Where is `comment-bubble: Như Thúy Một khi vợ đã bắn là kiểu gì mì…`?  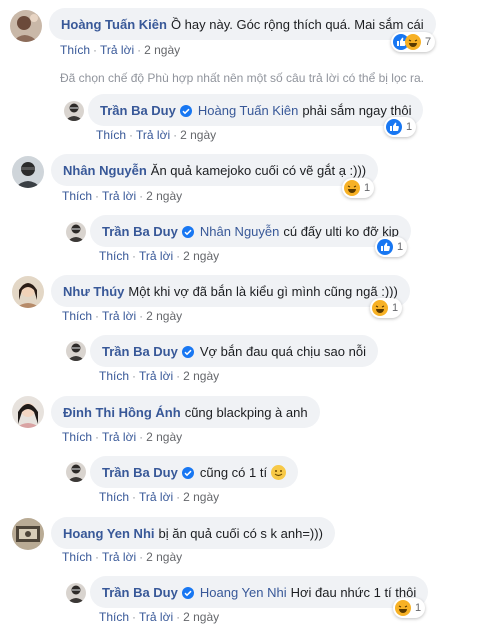
comment-bubble: Như Thúy Một khi vợ đã bắn là kiểu gì mì… is located at coordinates (230, 291).